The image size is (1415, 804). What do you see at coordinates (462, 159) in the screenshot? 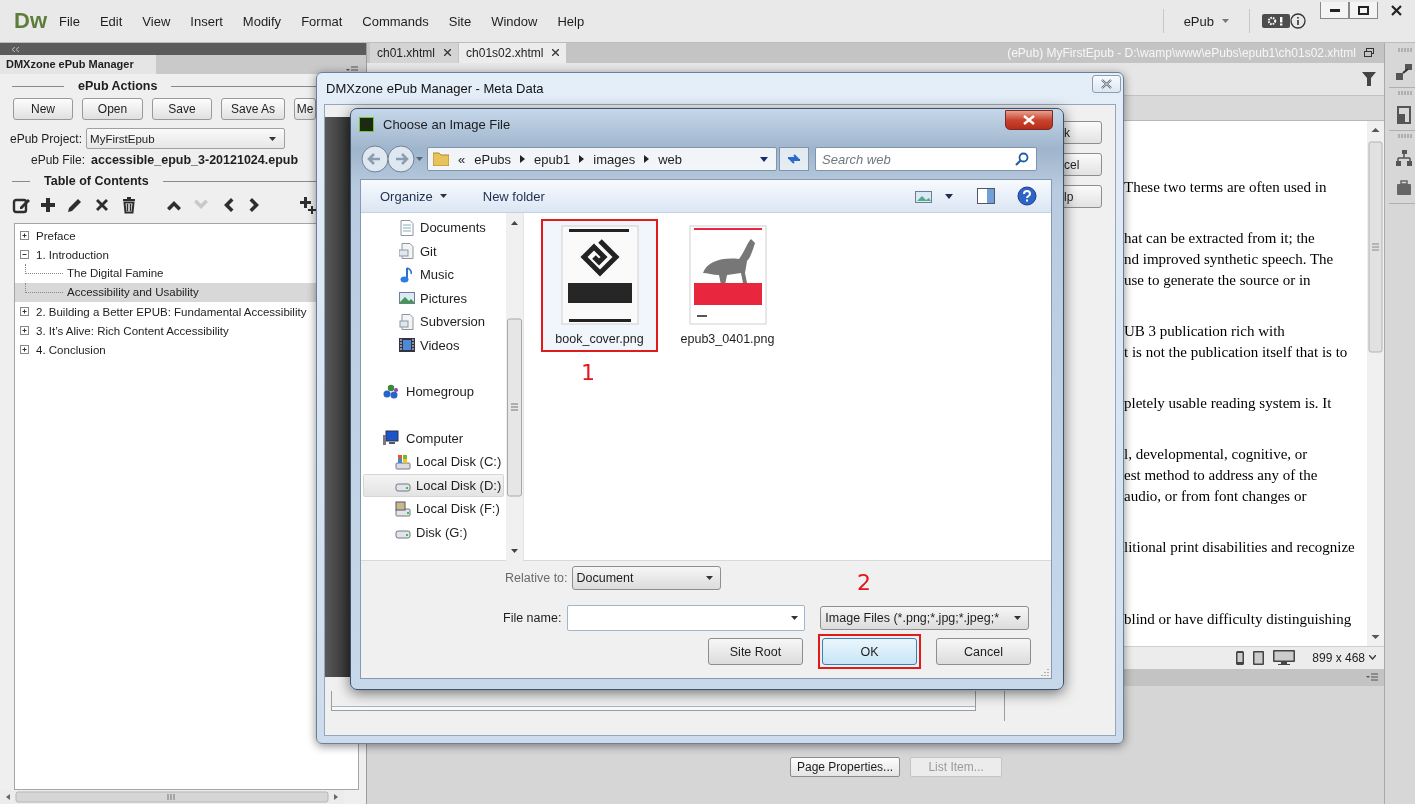
I see `breadcrumb-overflow-button: «` at bounding box center [462, 159].